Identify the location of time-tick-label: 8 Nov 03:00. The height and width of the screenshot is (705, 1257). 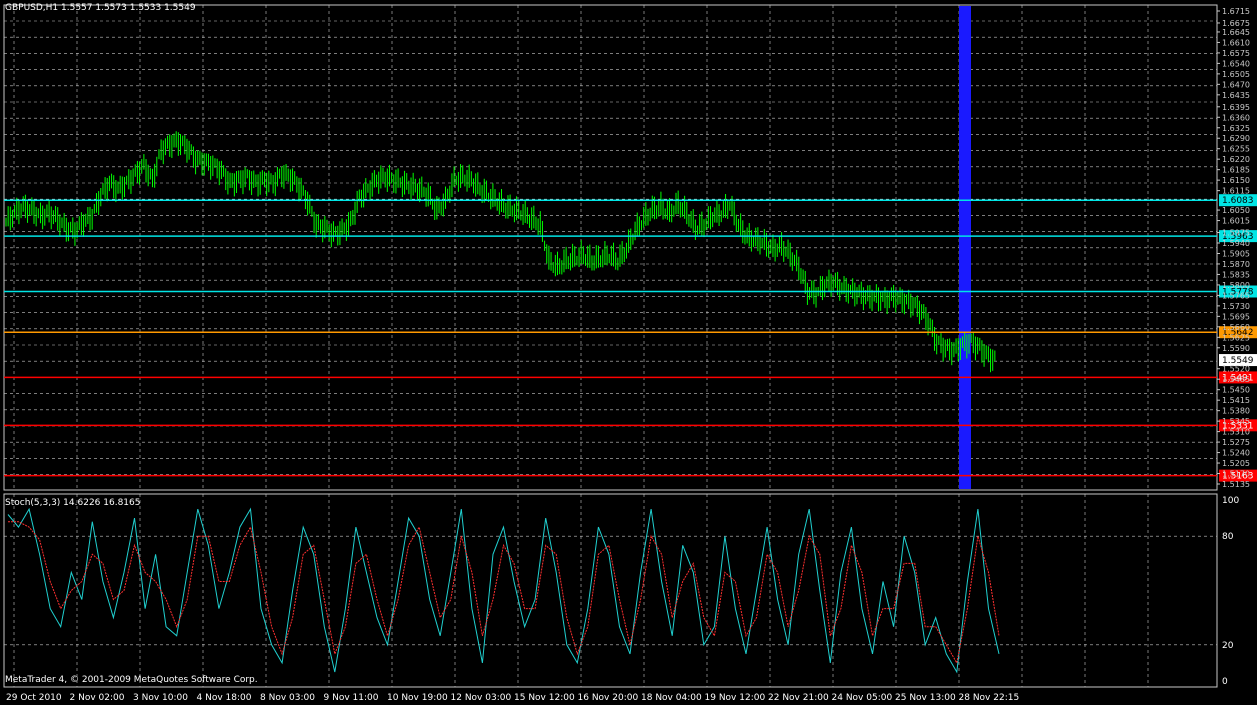
(287, 698).